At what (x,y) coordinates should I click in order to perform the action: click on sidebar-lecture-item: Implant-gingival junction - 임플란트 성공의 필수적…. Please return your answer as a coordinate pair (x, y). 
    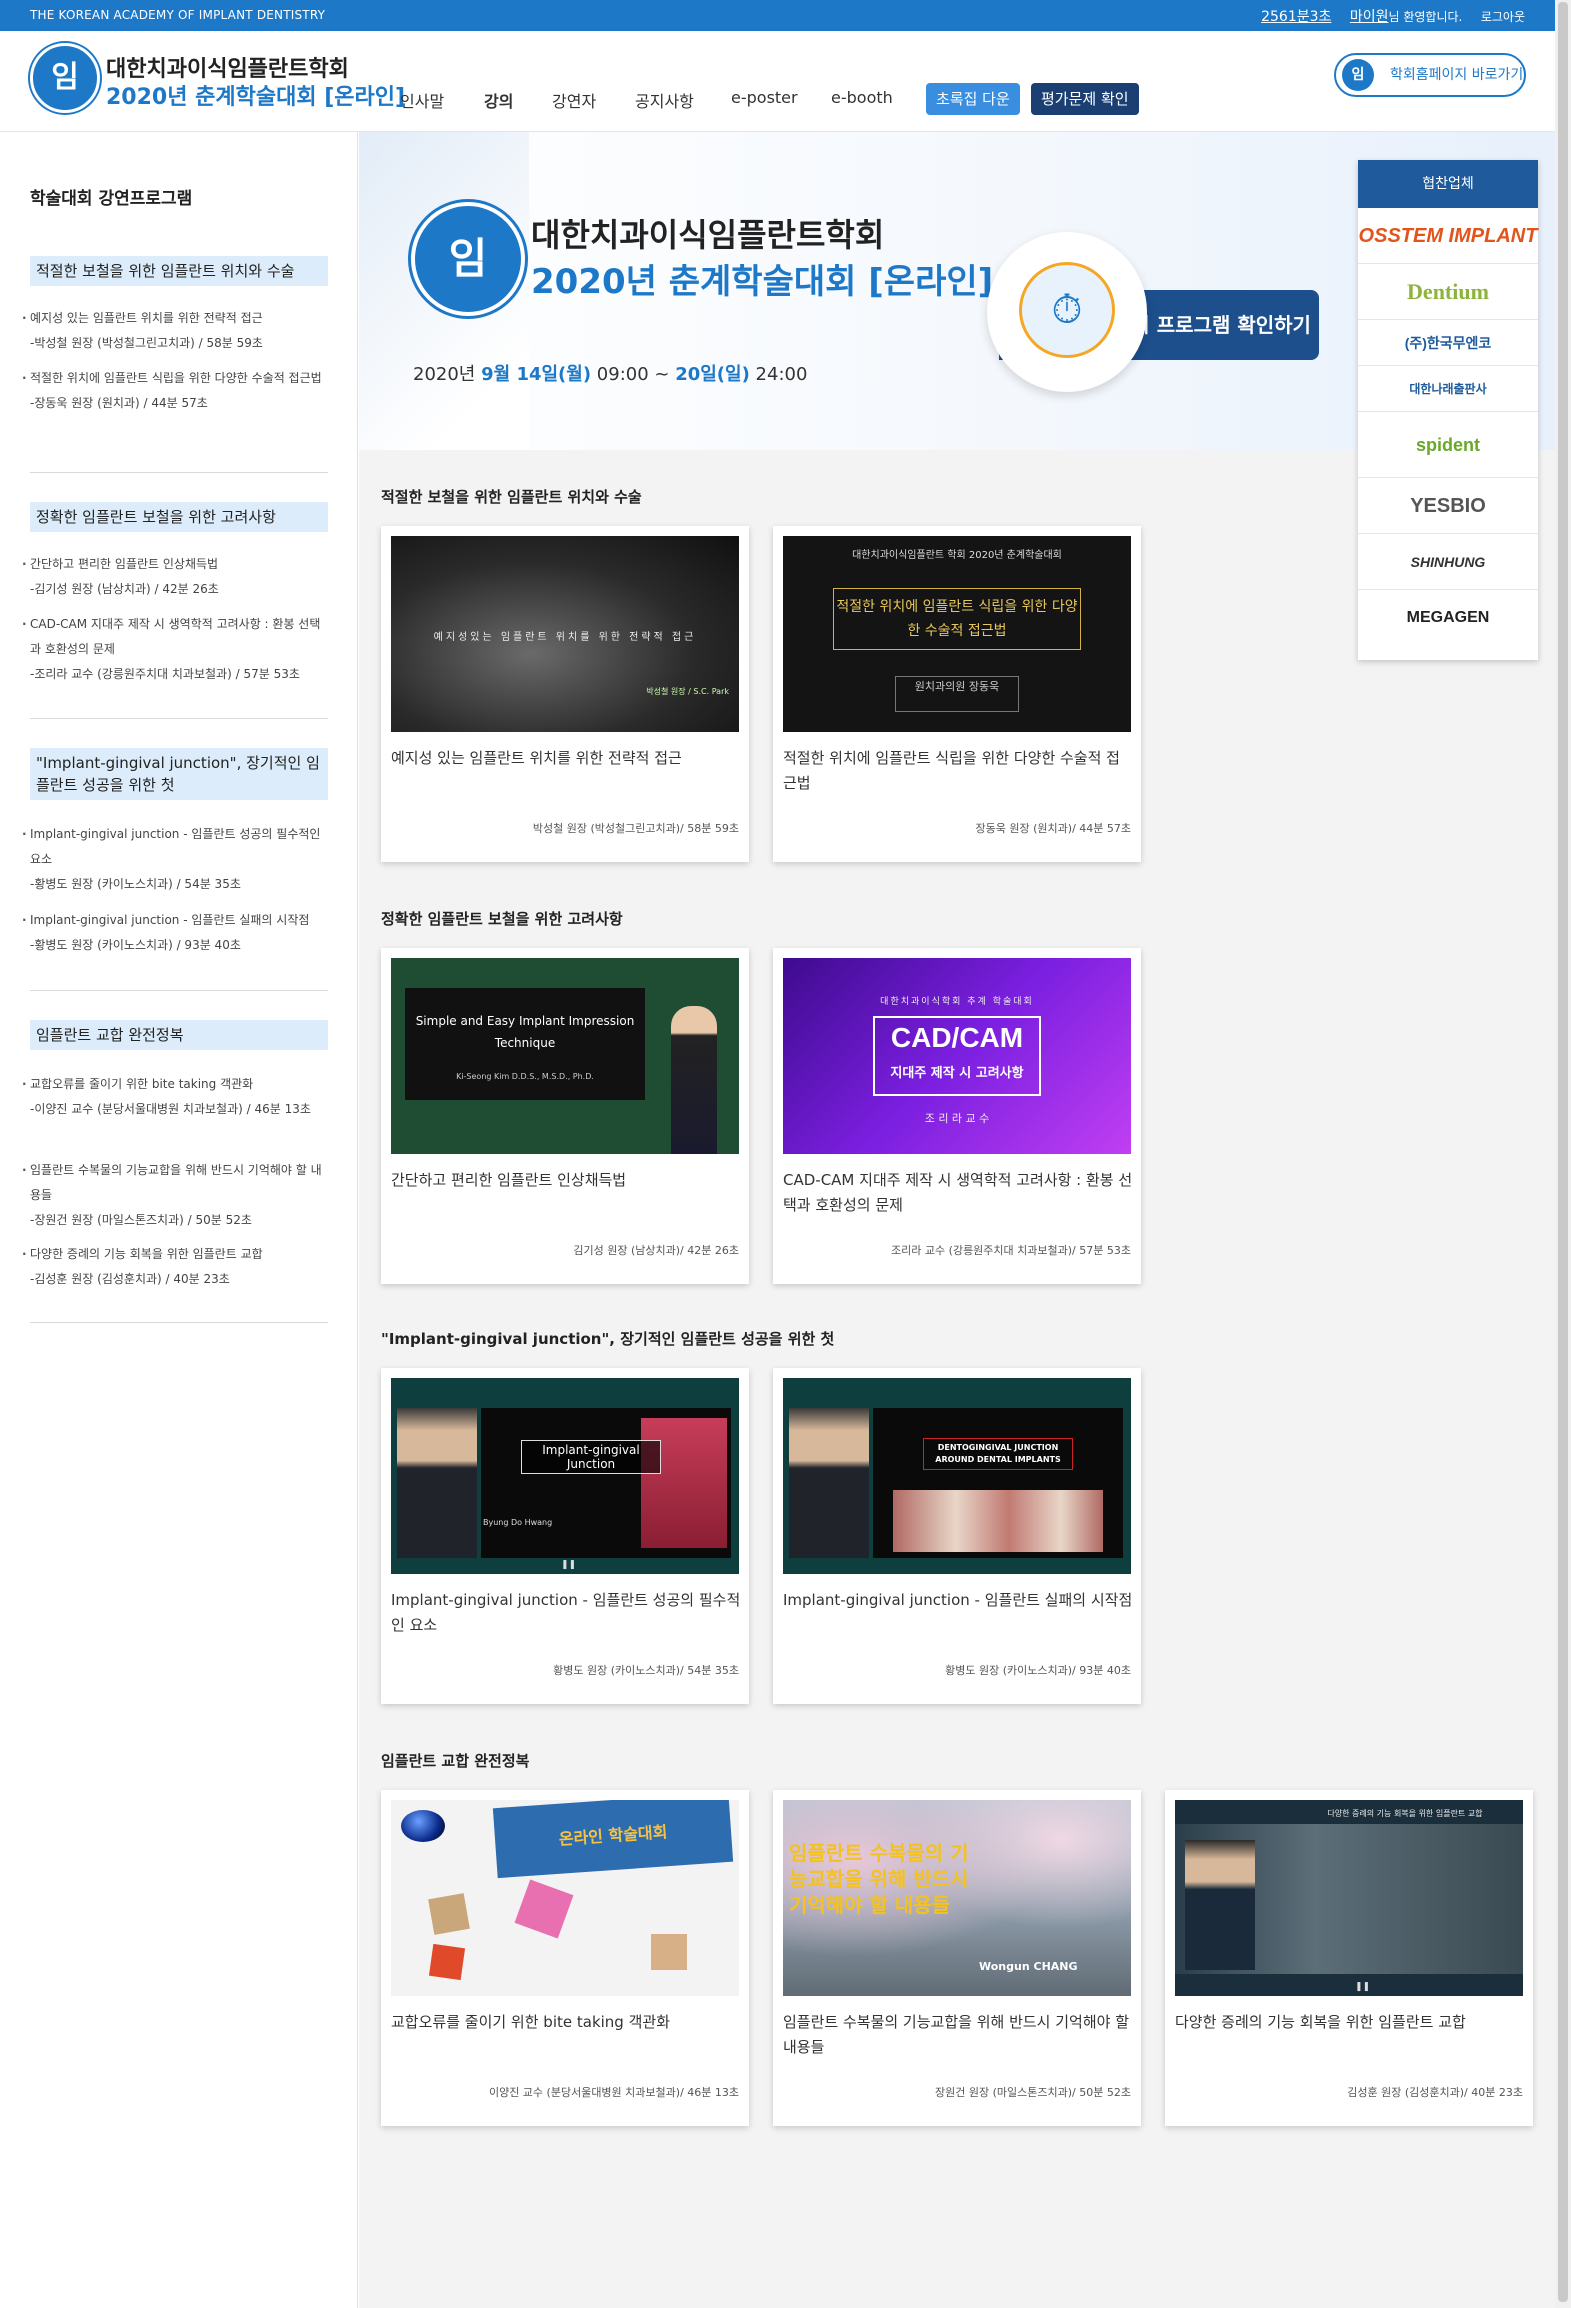
    Looking at the image, I should click on (172, 859).